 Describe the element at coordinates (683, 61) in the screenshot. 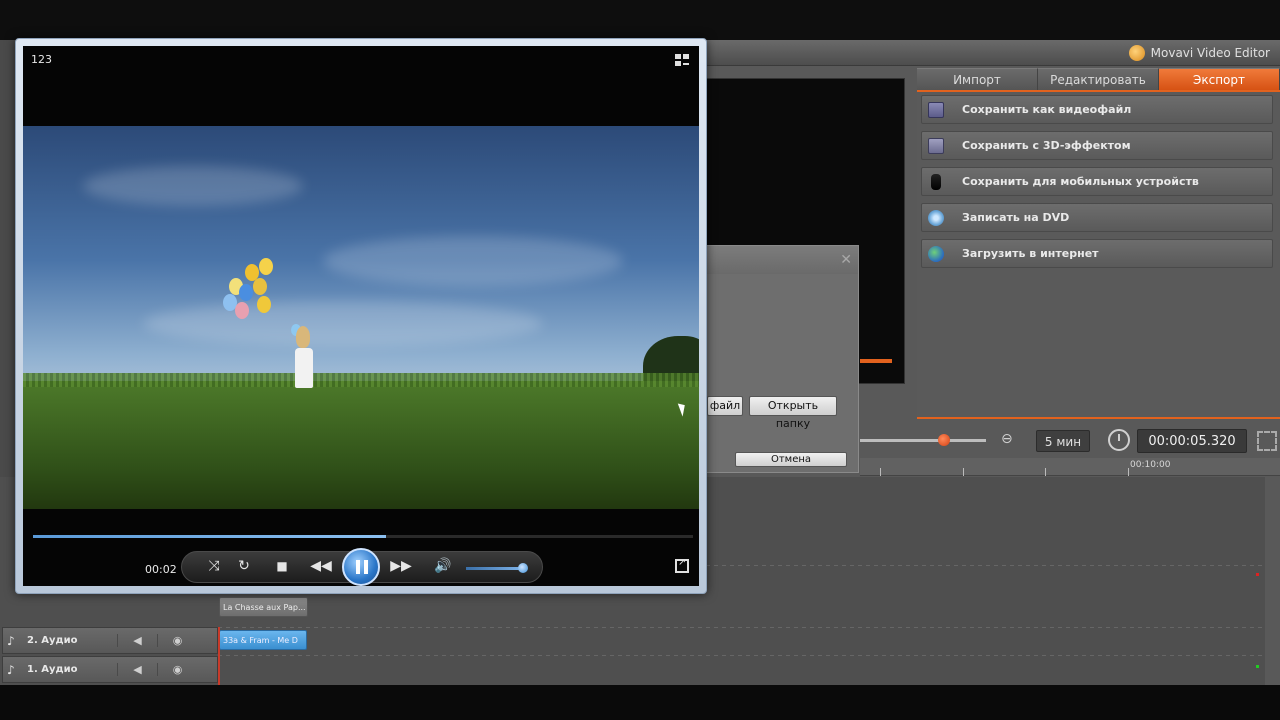

I see `switch-to-library-icon` at that location.